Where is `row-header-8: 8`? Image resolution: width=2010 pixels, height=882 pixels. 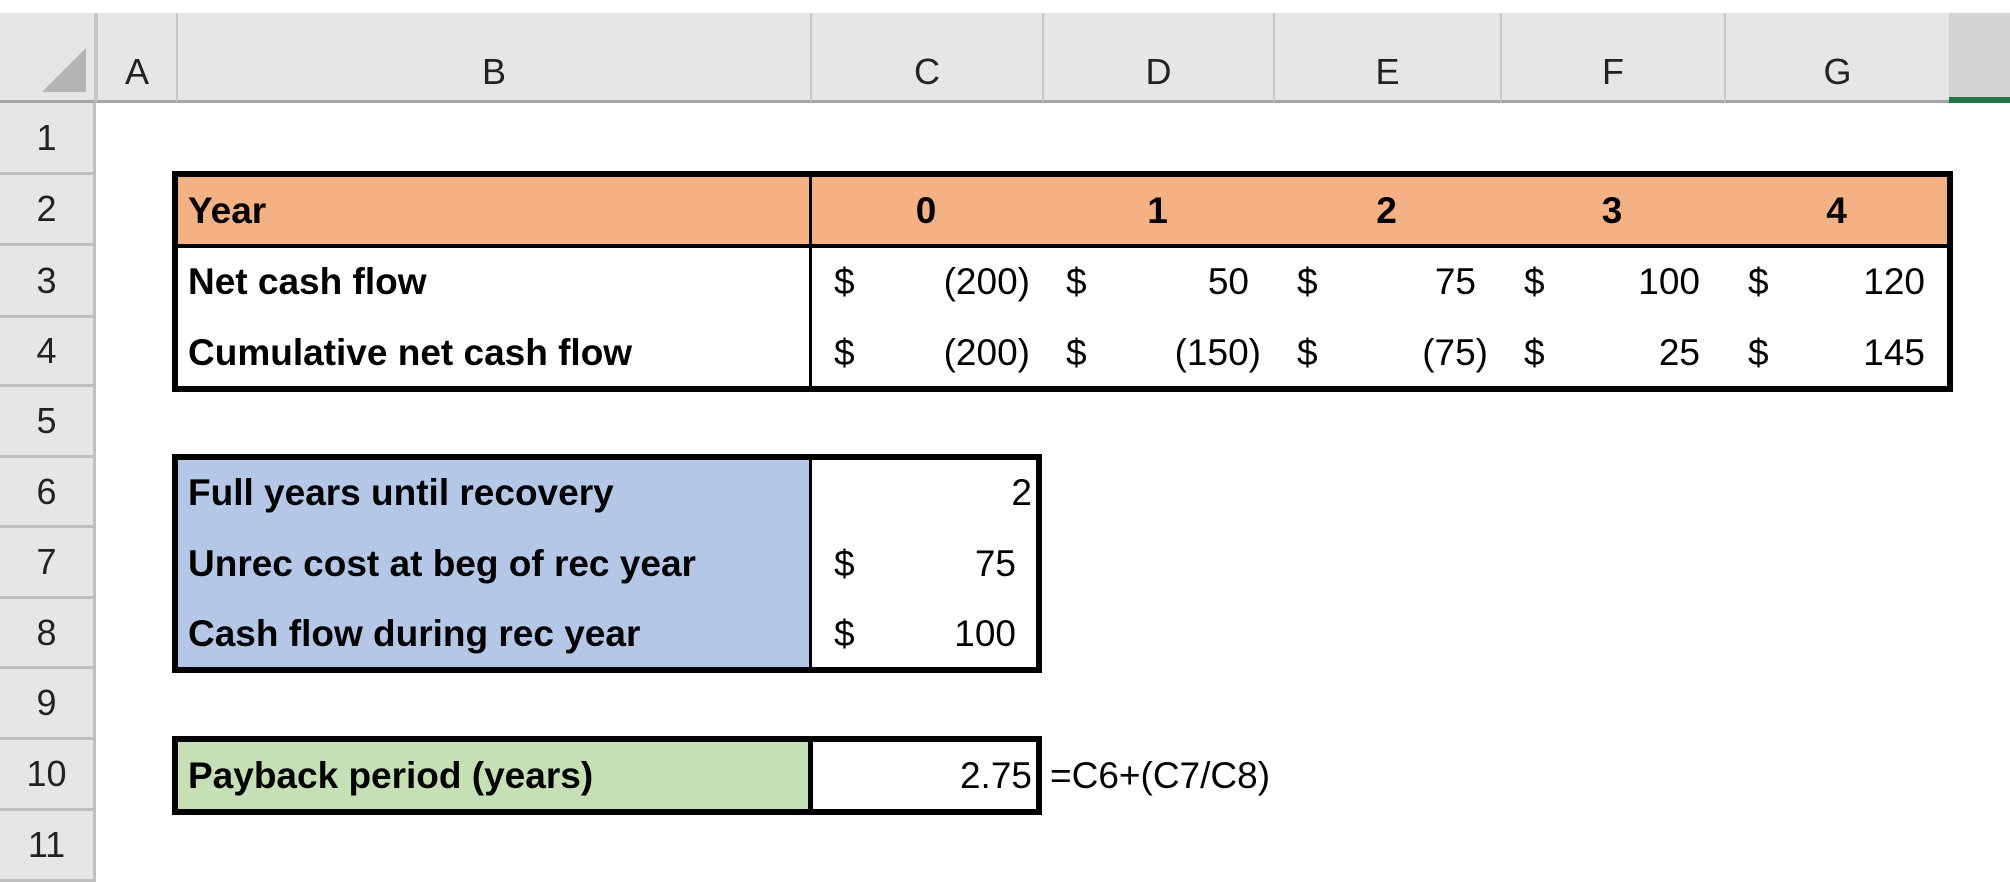 row-header-8: 8 is located at coordinates (48, 634).